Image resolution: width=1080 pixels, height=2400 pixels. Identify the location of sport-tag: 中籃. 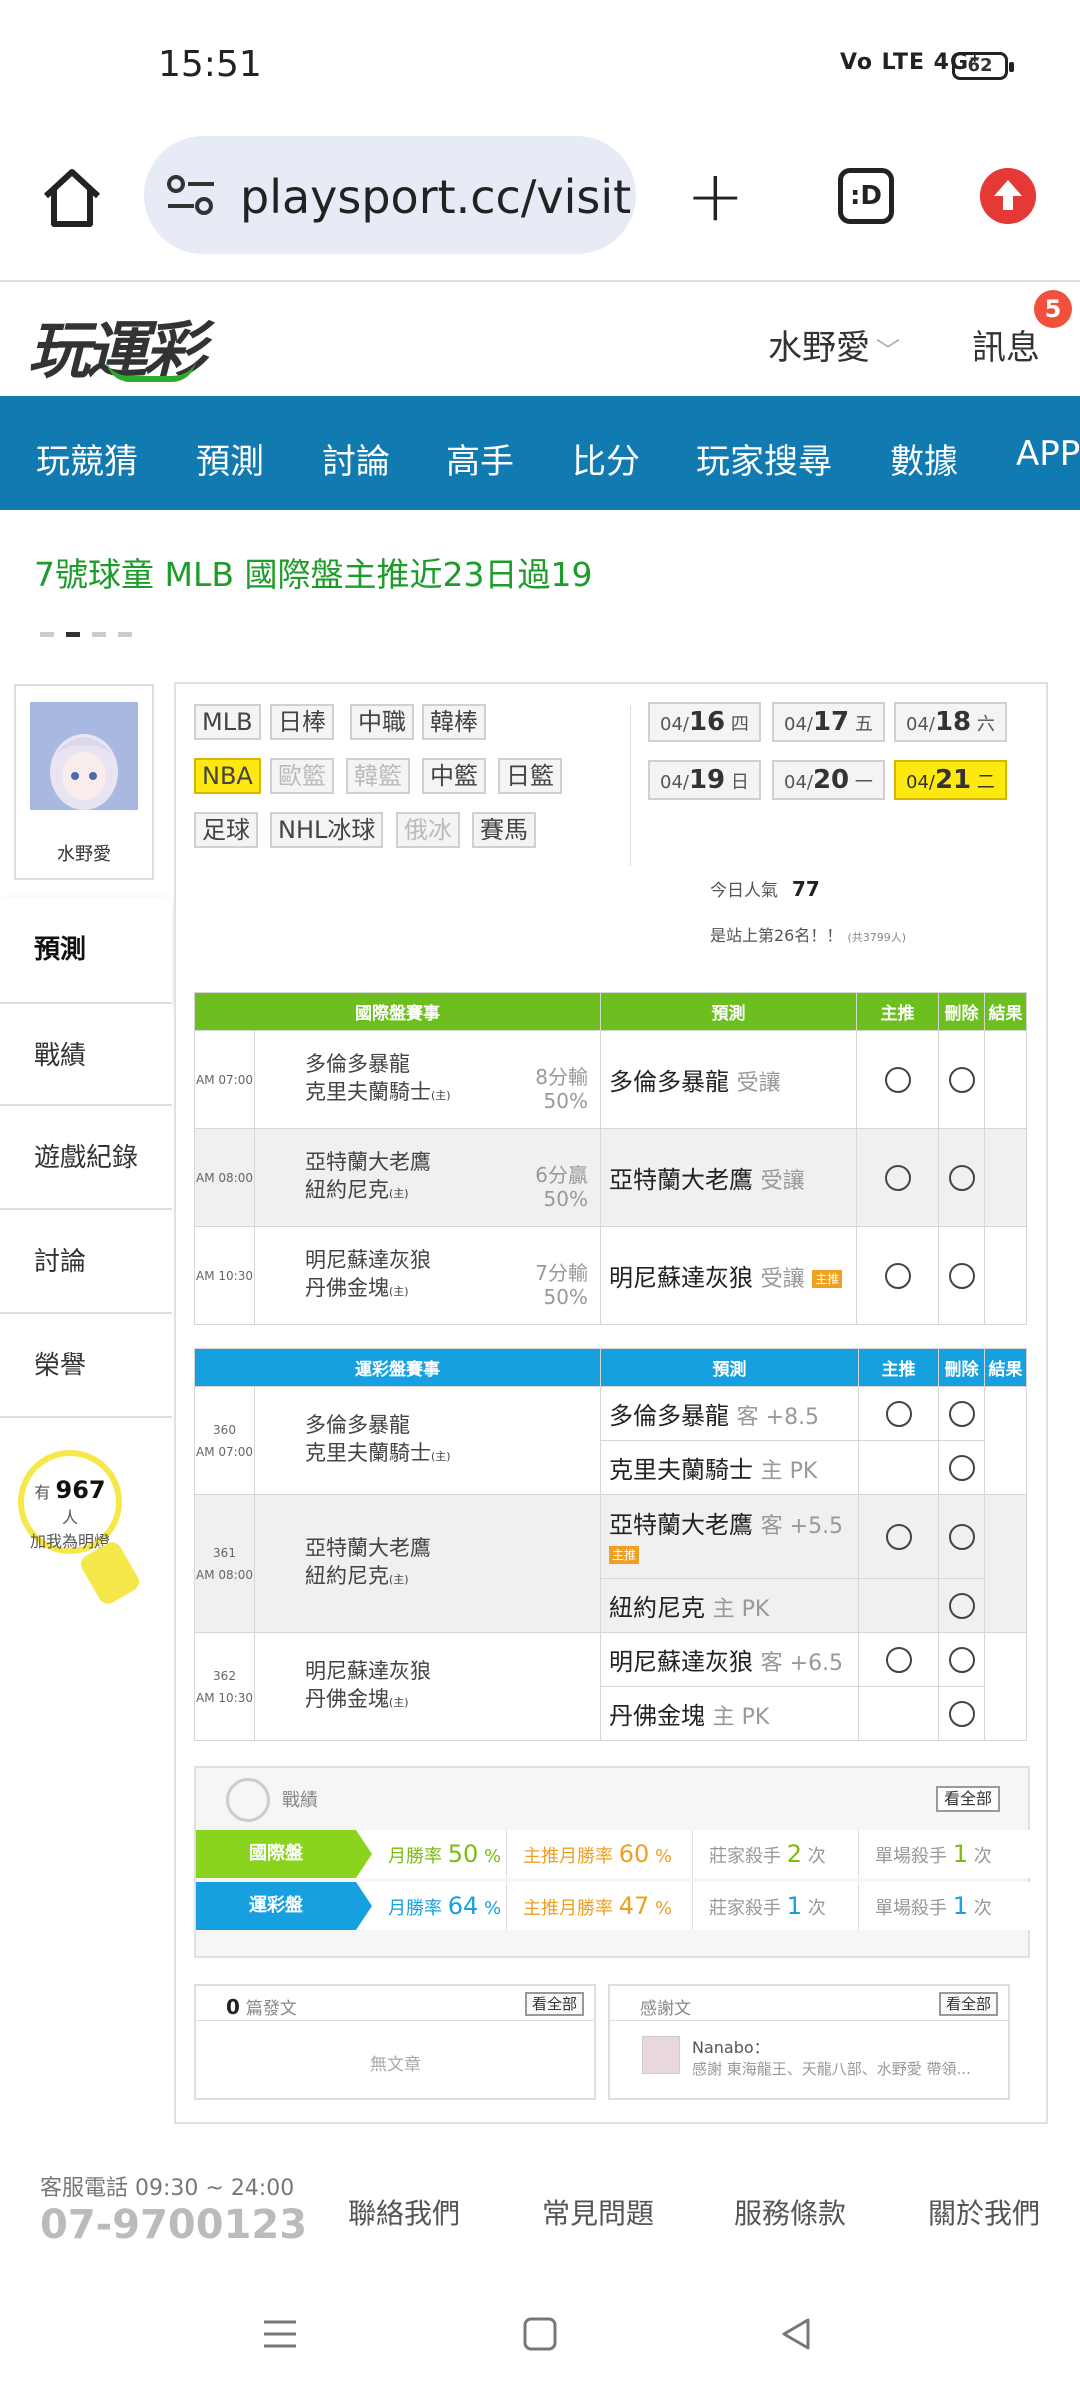
(454, 776).